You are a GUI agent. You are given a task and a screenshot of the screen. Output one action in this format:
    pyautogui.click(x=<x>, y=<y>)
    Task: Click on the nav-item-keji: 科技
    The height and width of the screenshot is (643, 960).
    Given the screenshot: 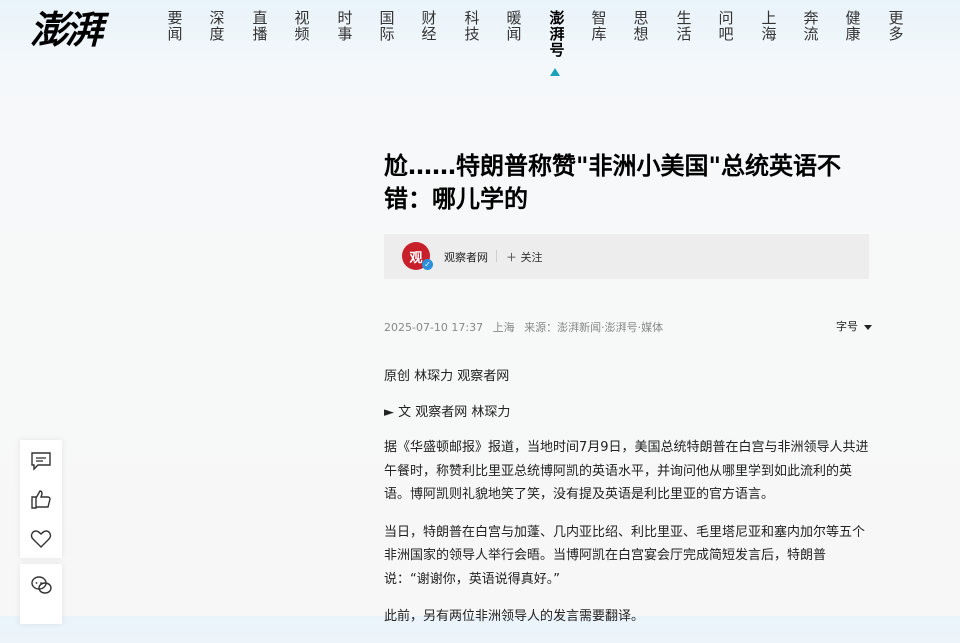 What is the action you would take?
    pyautogui.click(x=472, y=26)
    